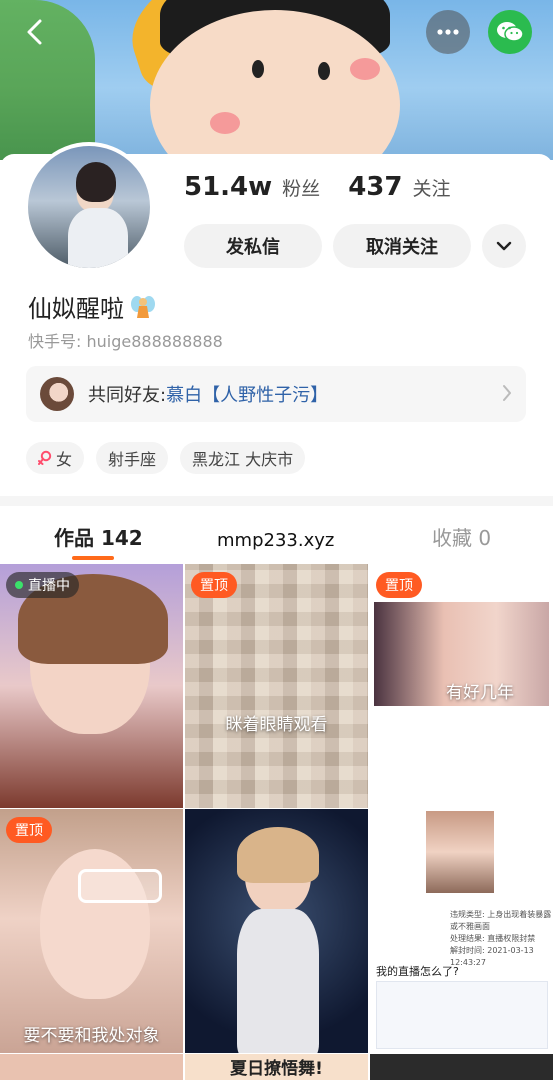 The height and width of the screenshot is (1080, 553). I want to click on chevron-down-icon, so click(504, 246).